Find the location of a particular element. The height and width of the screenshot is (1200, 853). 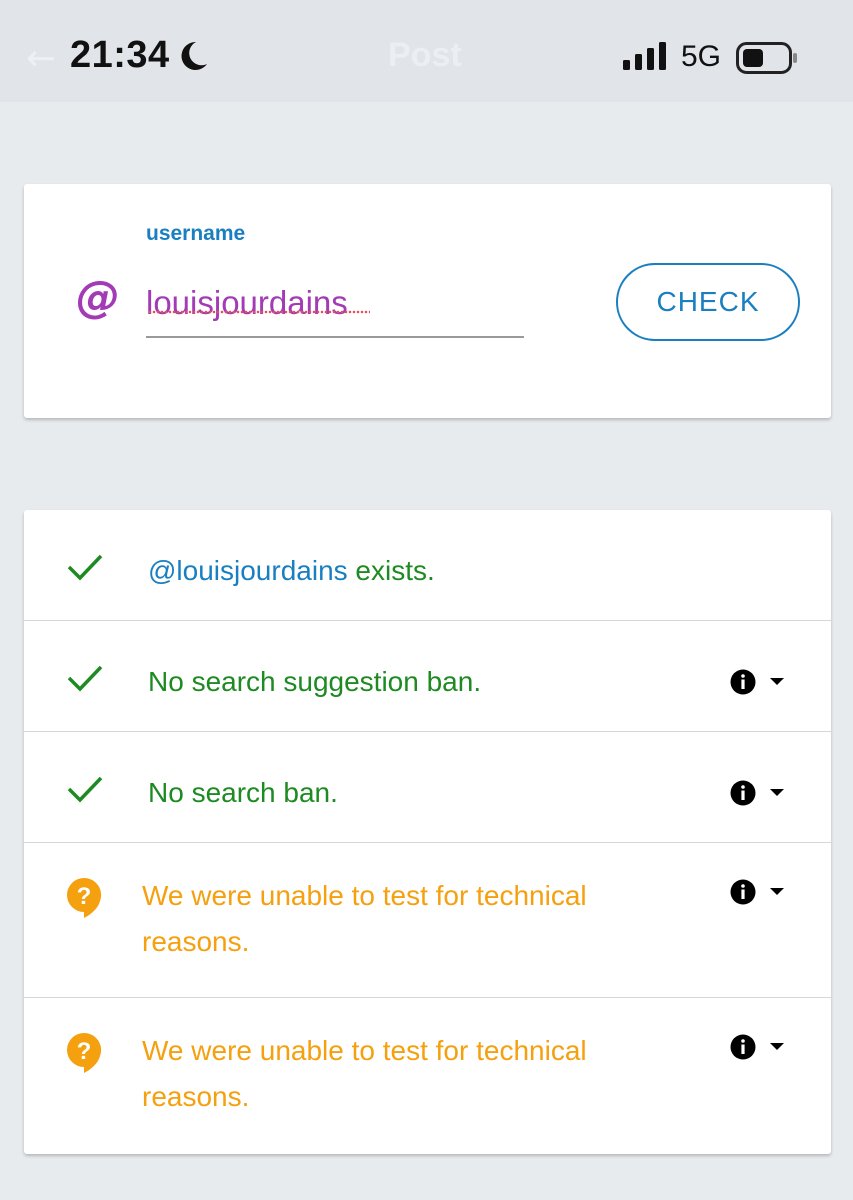

result-row-suggestion-ban: No search suggestion ban. is located at coordinates (427, 676).